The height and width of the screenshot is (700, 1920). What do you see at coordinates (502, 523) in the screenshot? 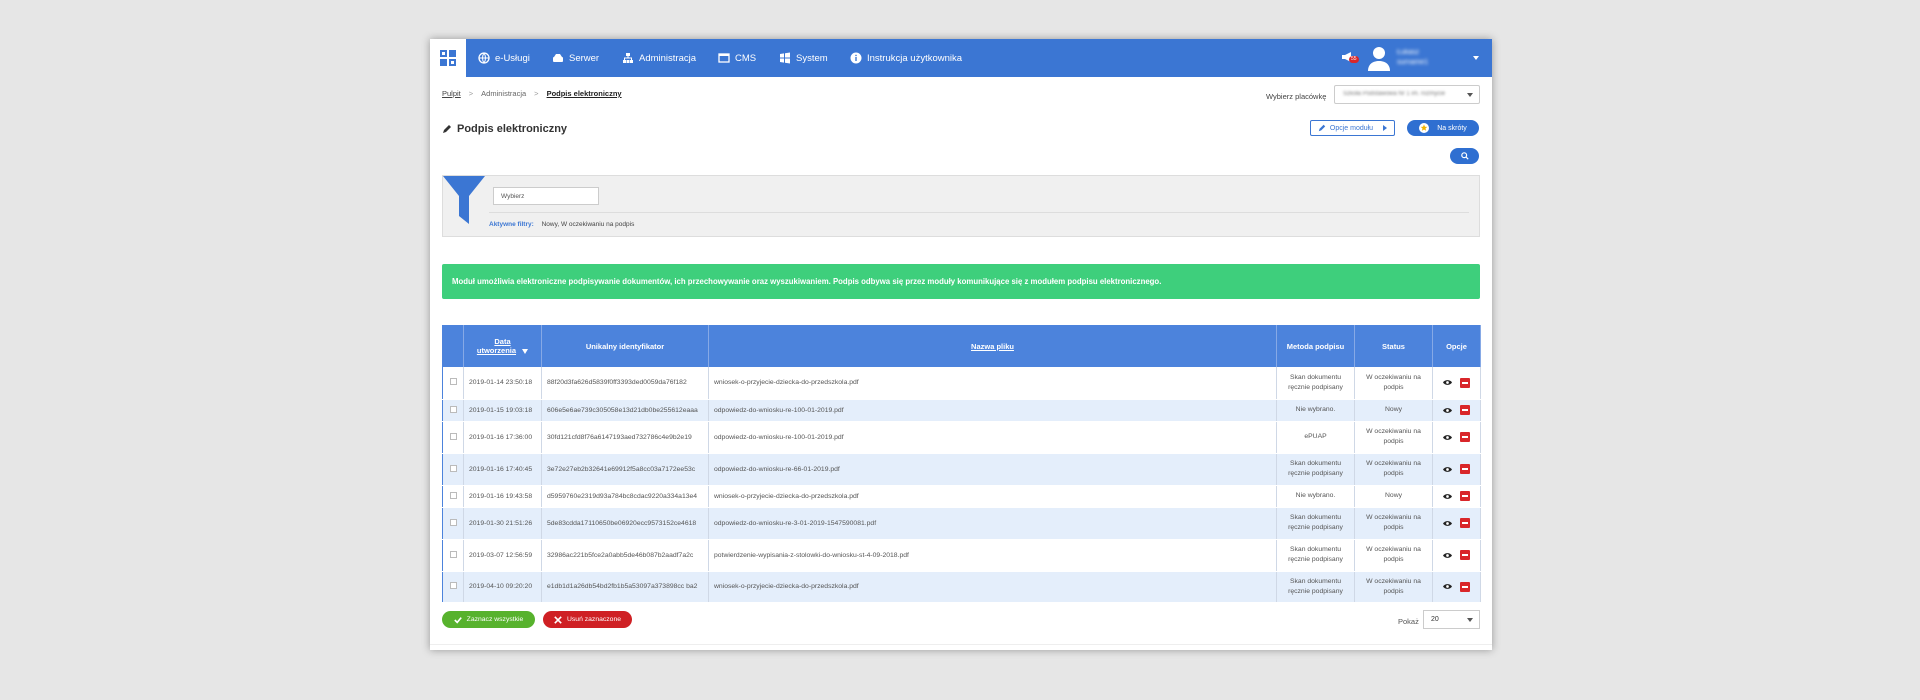
I see `cell-date: 2019-01-30 21:51:26` at bounding box center [502, 523].